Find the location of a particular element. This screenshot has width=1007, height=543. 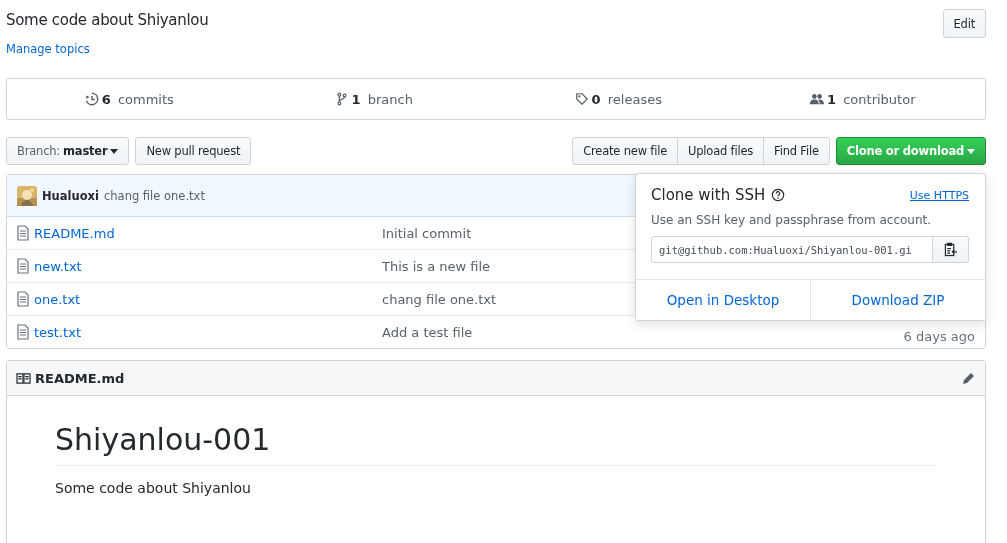

readme-filename: README.md is located at coordinates (80, 378).